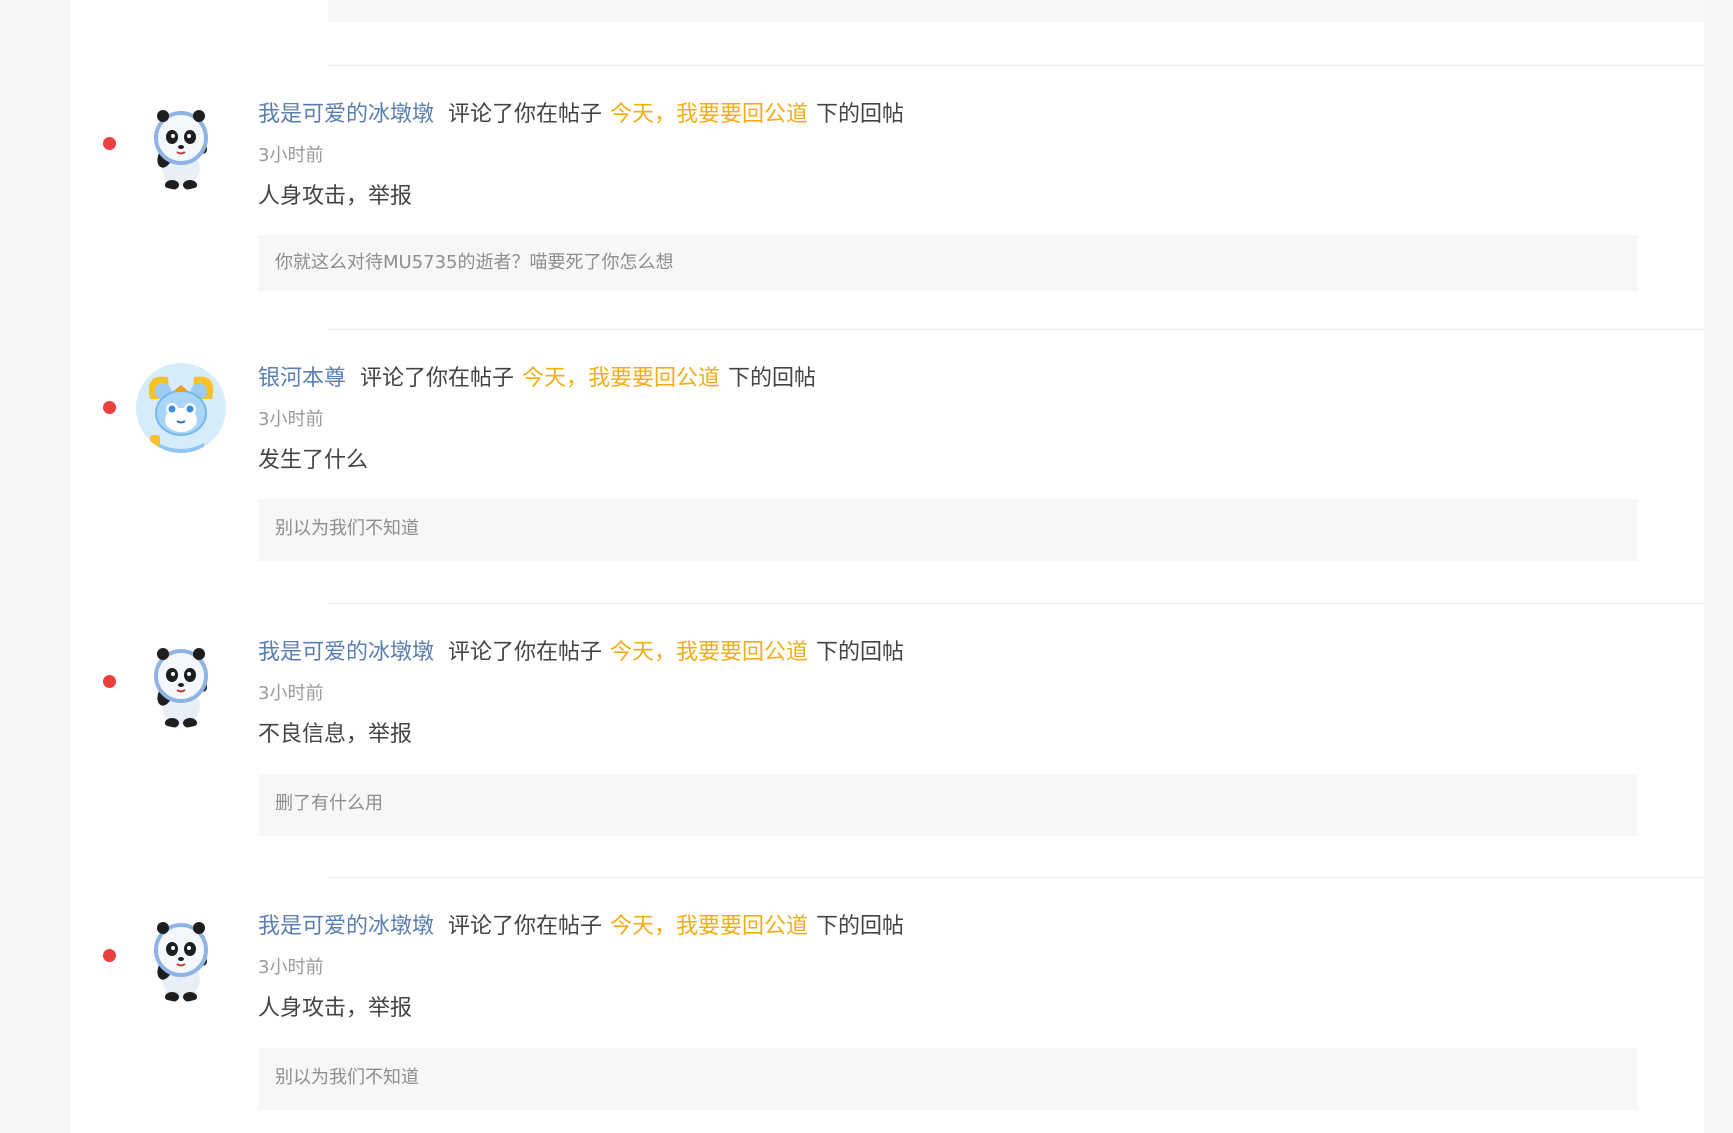  Describe the element at coordinates (302, 378) in the screenshot. I see `username-link: 银河本尊` at that location.